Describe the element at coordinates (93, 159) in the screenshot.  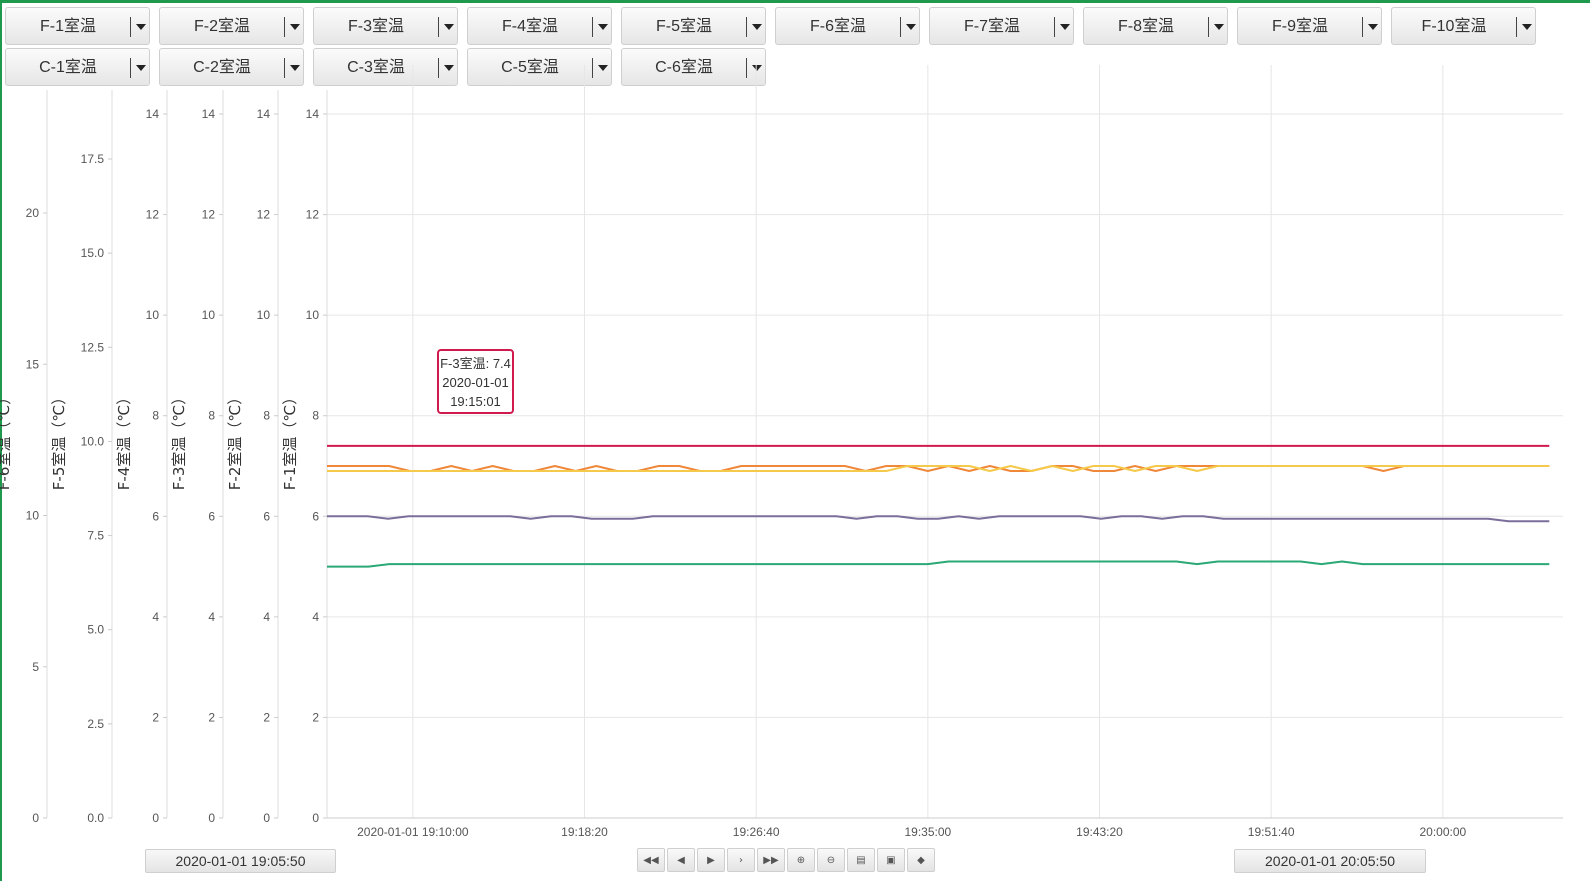
I see `y-tick-label: 17.5` at that location.